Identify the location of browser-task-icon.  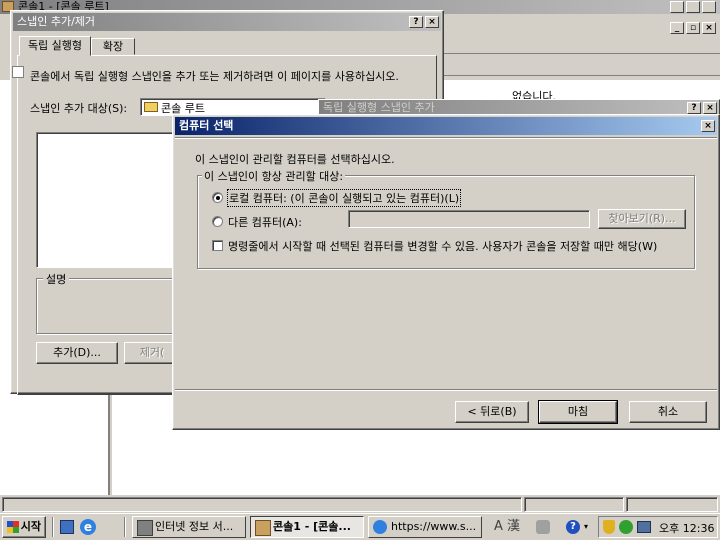
(380, 527).